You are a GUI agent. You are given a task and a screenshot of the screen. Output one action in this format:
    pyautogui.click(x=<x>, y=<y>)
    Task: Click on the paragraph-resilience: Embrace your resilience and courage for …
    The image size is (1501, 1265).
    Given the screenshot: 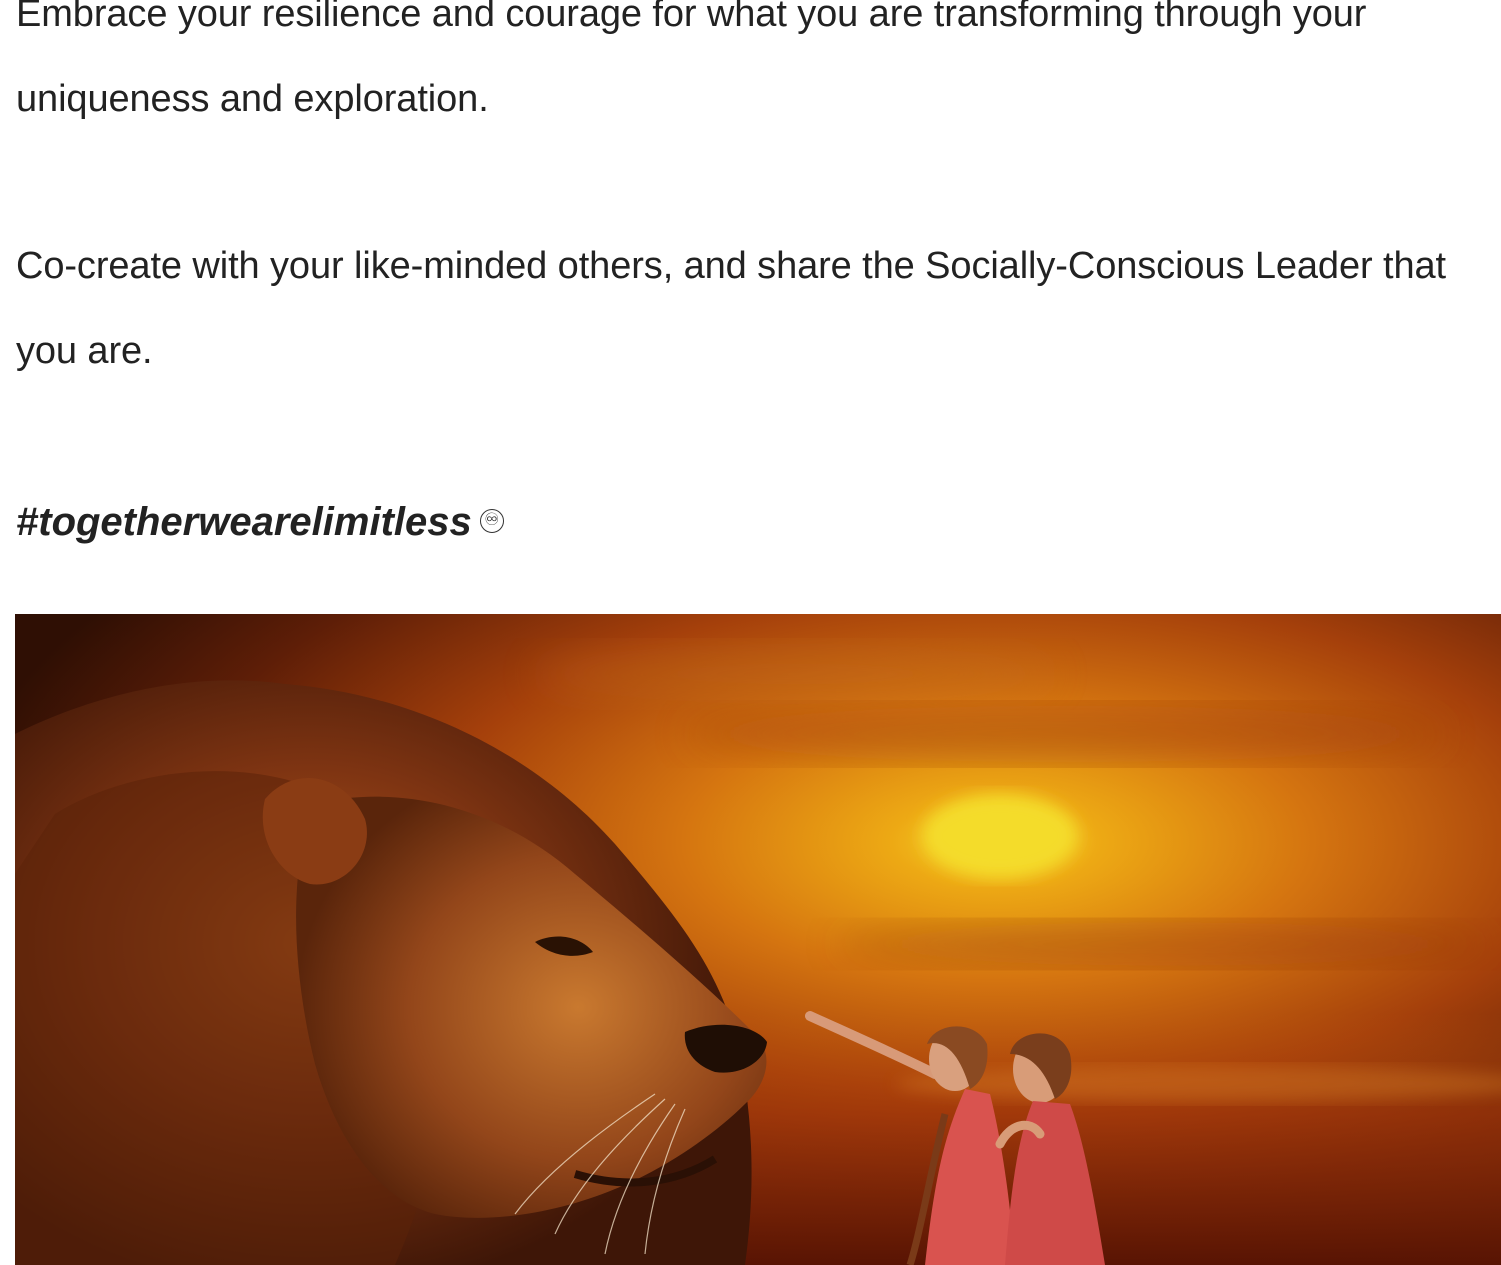 What is the action you would take?
    pyautogui.click(x=691, y=60)
    